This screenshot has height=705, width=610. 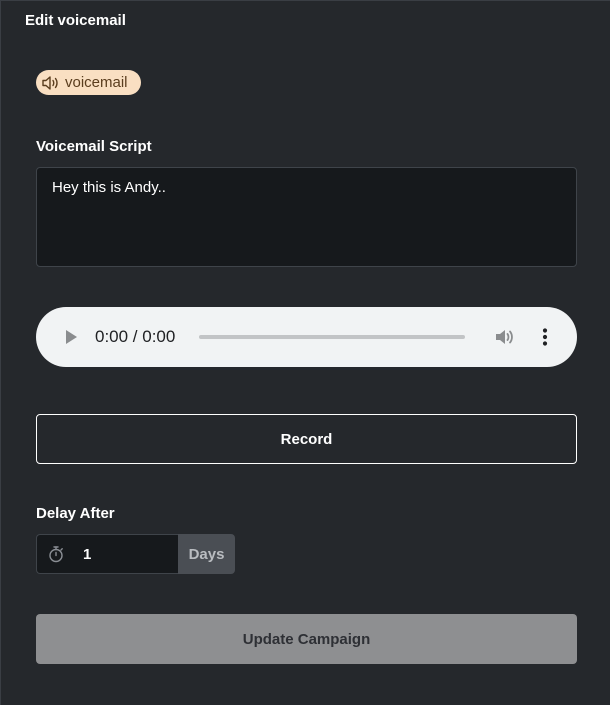 What do you see at coordinates (71, 337) in the screenshot?
I see `play-icon` at bounding box center [71, 337].